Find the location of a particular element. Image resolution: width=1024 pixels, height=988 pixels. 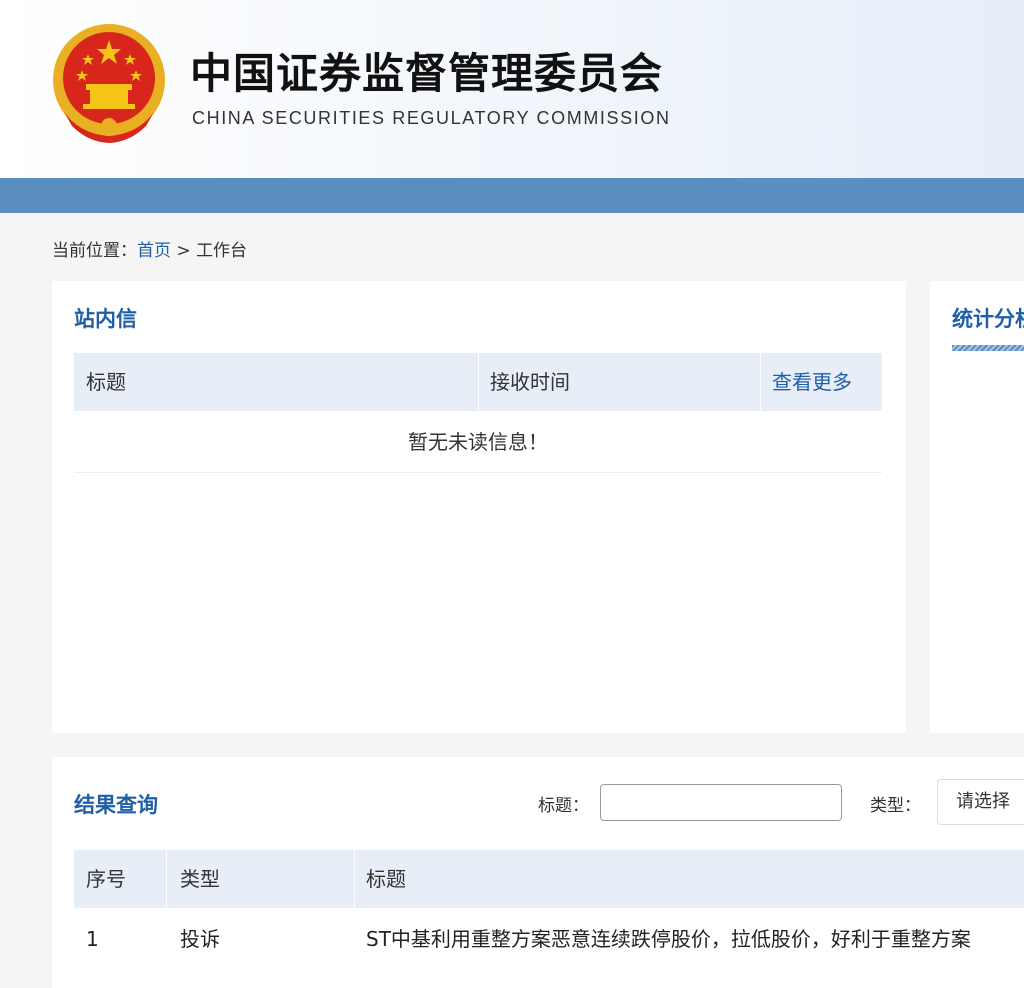

empty-message-row: 暂无未读信息！ is located at coordinates (478, 442).